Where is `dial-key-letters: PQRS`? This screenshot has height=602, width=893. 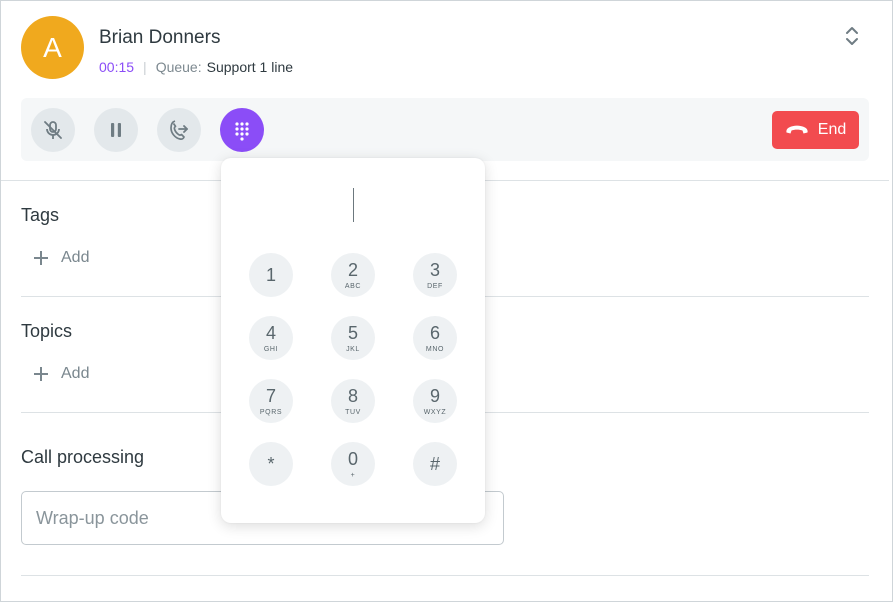
dial-key-letters: PQRS is located at coordinates (271, 412).